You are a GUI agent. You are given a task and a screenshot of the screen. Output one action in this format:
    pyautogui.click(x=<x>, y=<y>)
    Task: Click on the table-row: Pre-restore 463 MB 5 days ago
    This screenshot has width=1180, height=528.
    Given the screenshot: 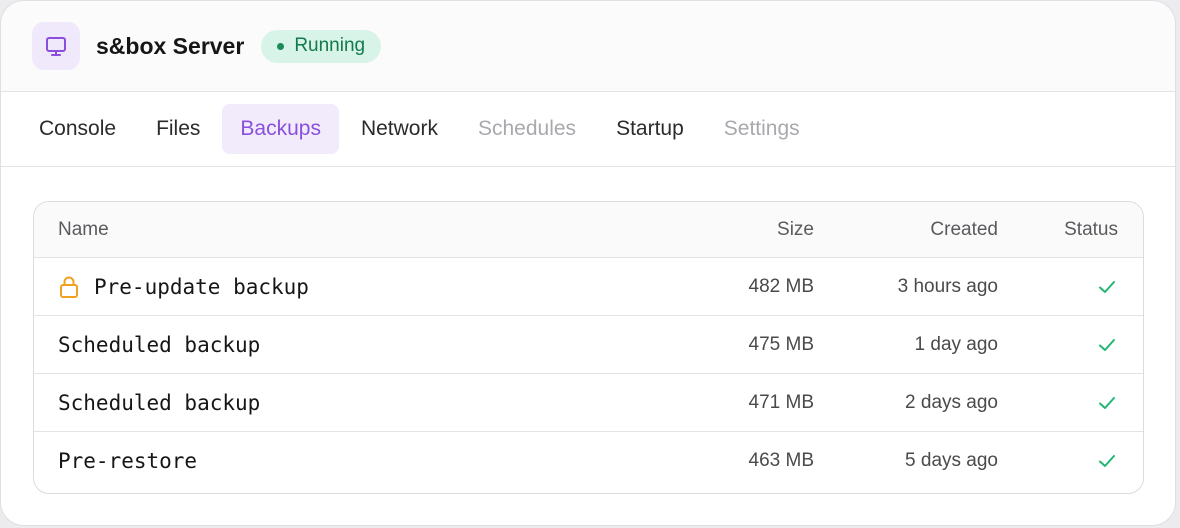 What is the action you would take?
    pyautogui.click(x=588, y=461)
    